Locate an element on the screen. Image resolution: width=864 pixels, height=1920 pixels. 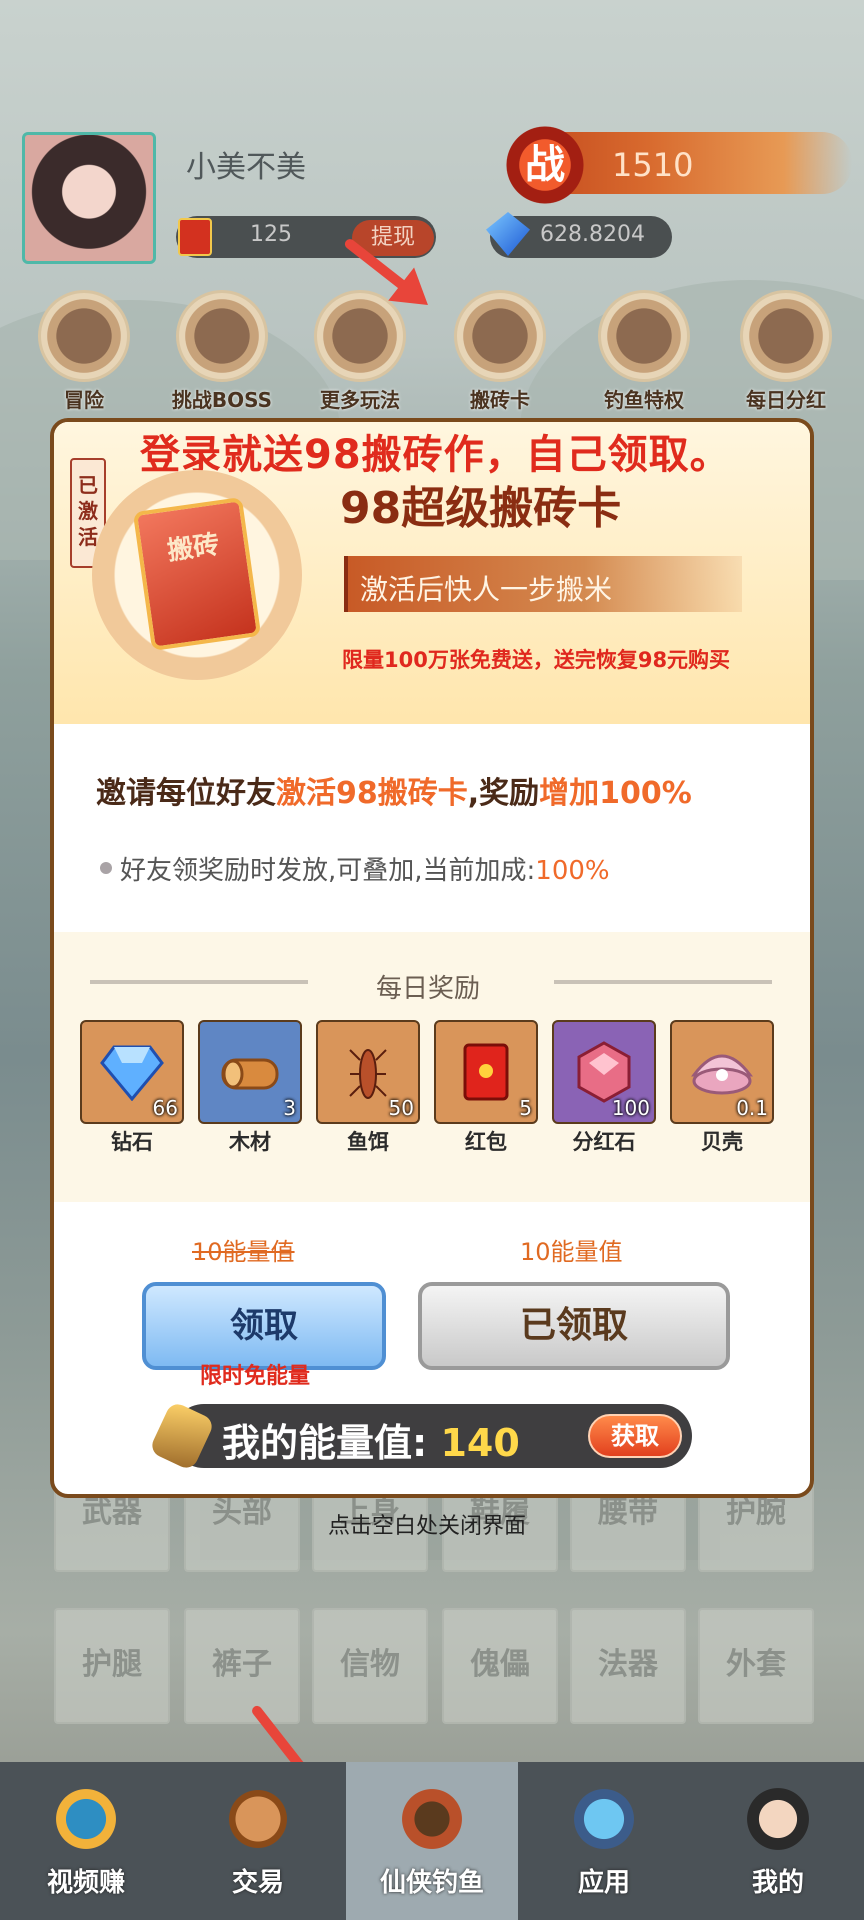
equip-slot: 裤子 is located at coordinates (242, 1666).